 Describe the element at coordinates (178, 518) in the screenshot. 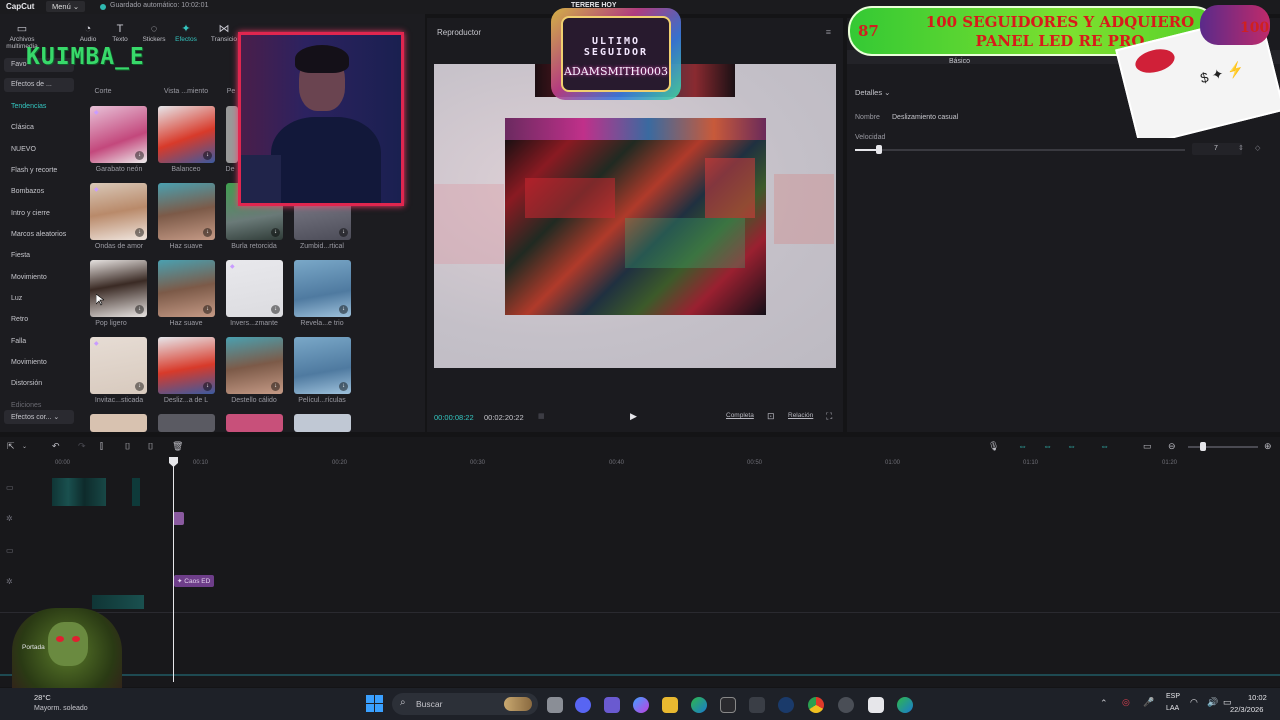

I see `effect-clip-small` at that location.